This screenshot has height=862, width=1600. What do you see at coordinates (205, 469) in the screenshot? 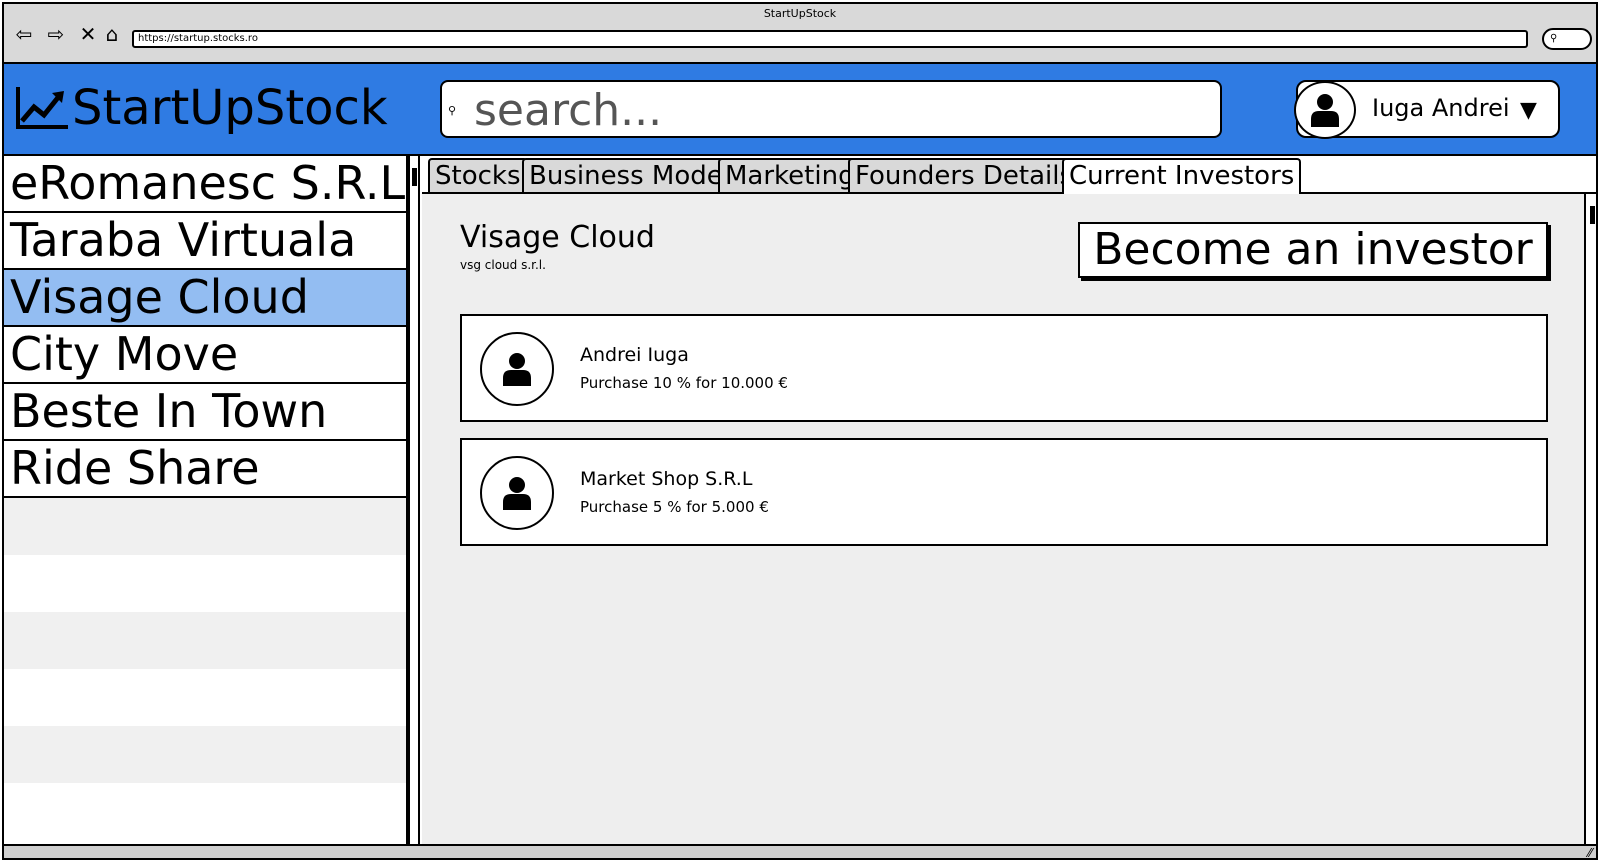
I see `company-list-item: Ride Share` at bounding box center [205, 469].